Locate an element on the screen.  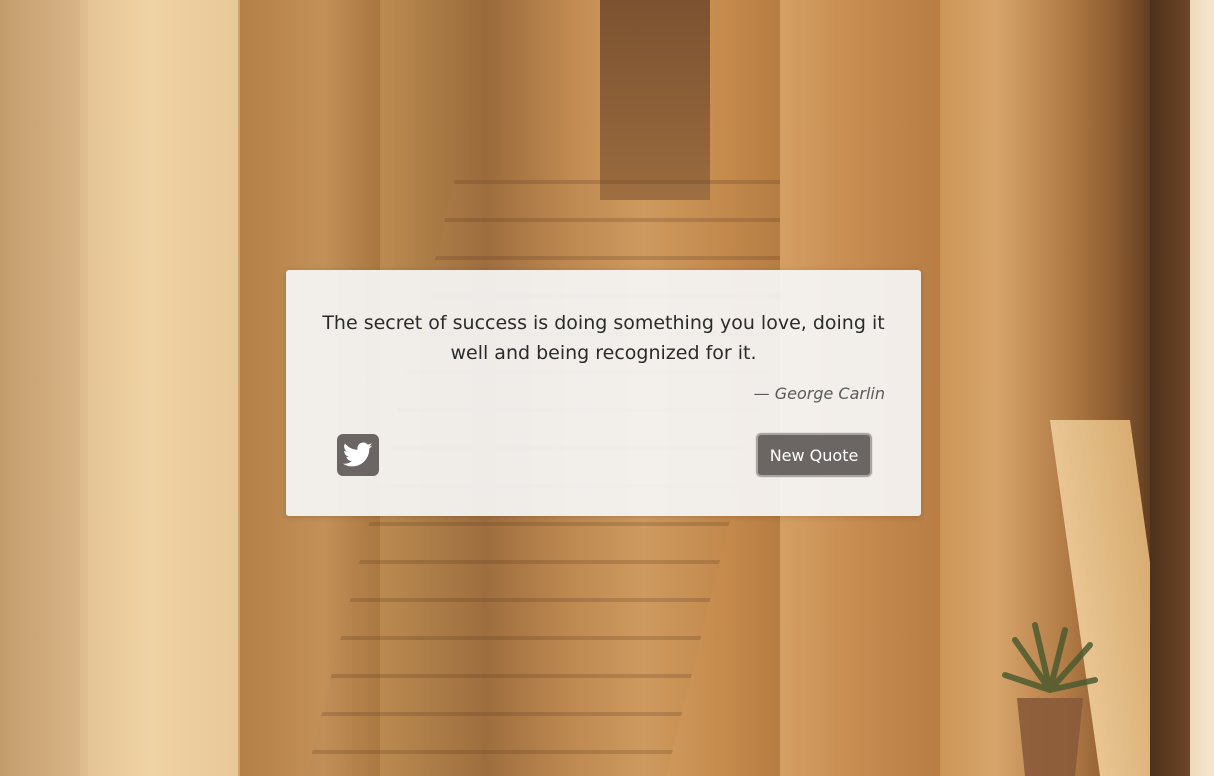
background-dark-frame is located at coordinates (1170, 388).